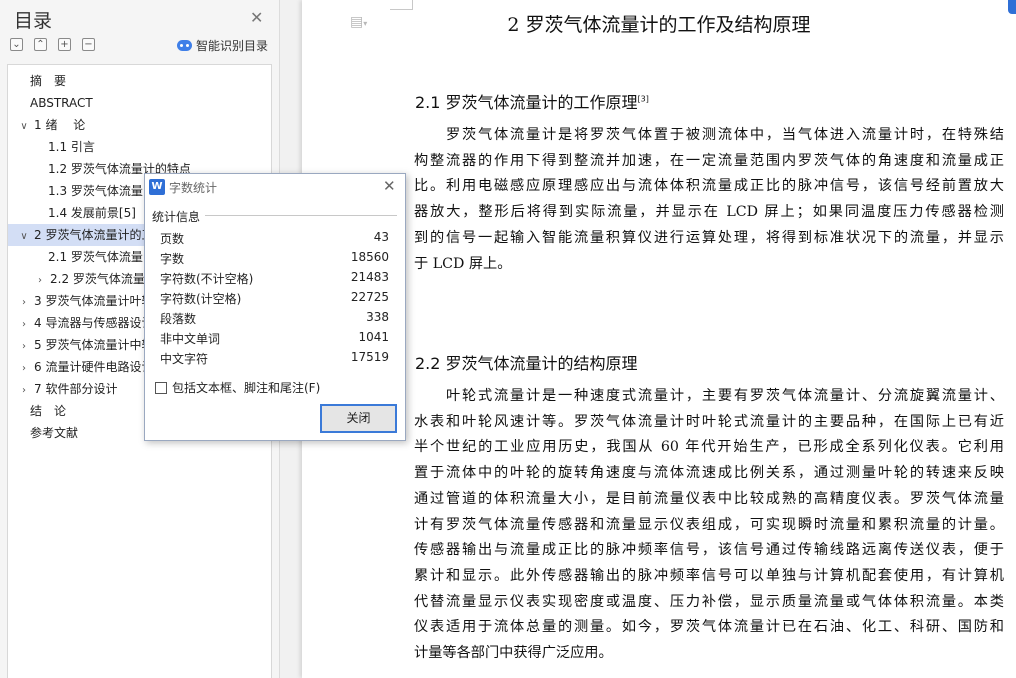 The width and height of the screenshot is (1016, 678). Describe the element at coordinates (92, 213) in the screenshot. I see `toc-item-label: 1.4 发展前景[5]` at that location.